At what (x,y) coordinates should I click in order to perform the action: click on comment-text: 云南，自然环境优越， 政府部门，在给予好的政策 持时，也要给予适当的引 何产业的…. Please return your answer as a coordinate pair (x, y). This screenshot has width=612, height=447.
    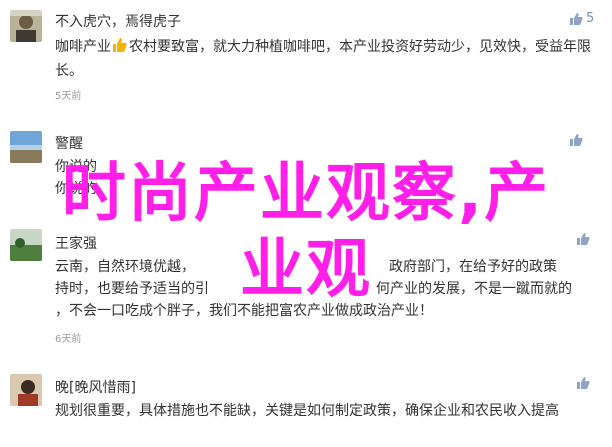
    Looking at the image, I should click on (329, 289).